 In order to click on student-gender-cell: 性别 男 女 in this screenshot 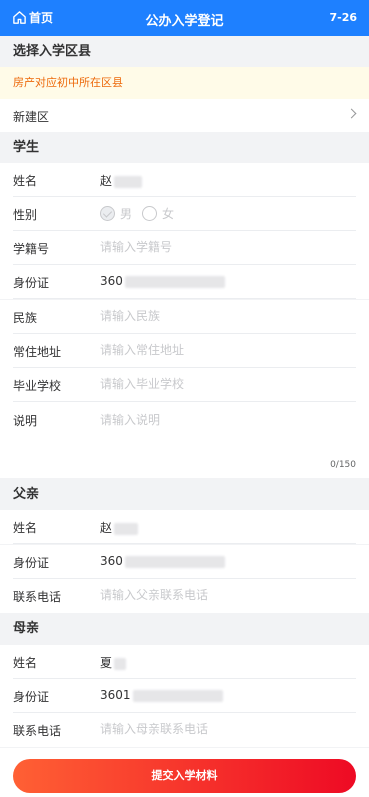, I will do `click(184, 214)`.